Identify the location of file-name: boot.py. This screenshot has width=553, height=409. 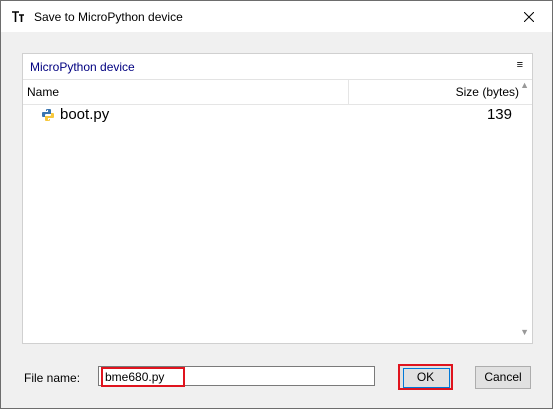
(85, 114).